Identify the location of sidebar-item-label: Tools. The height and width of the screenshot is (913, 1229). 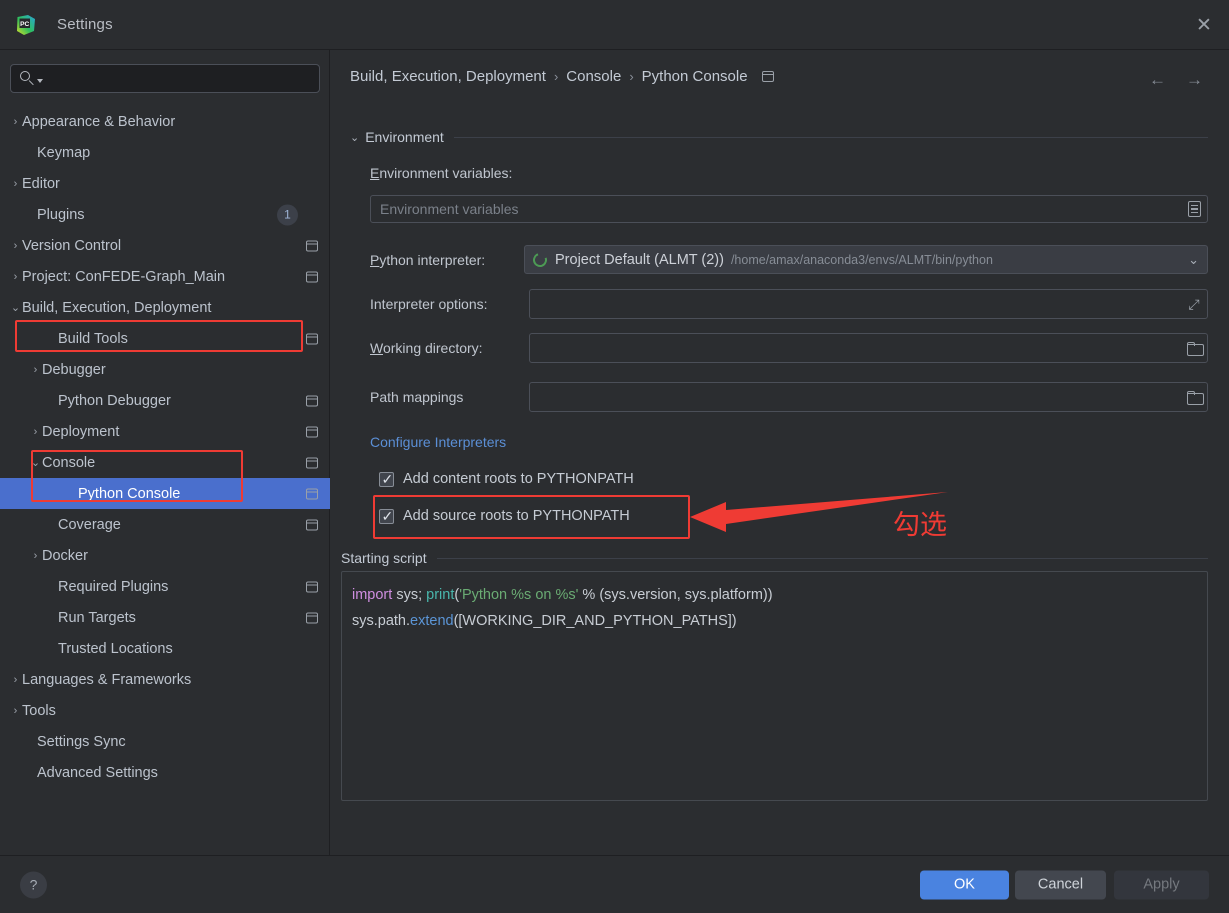
(39, 710).